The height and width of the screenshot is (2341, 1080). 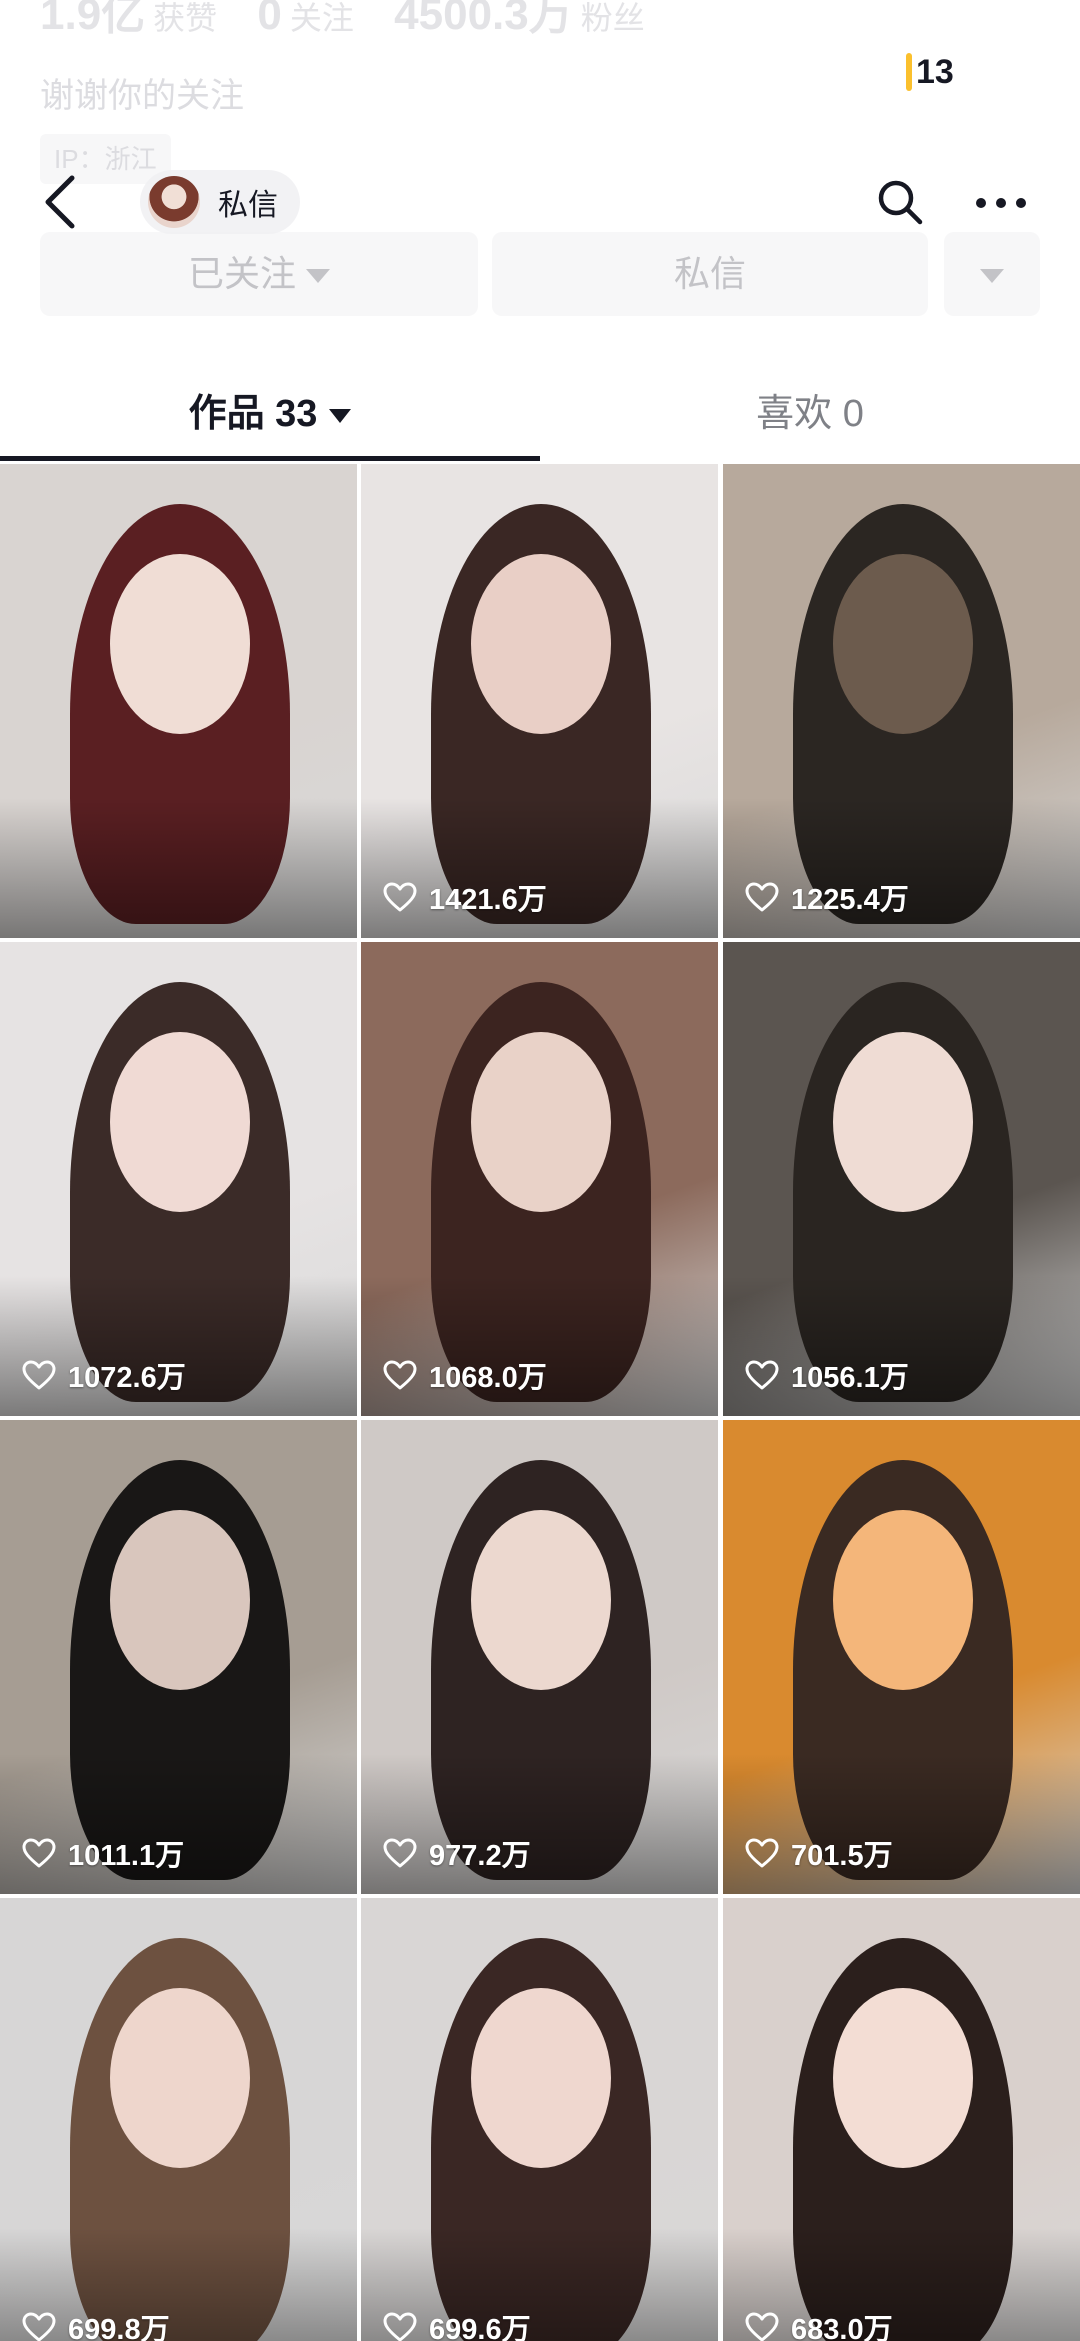 What do you see at coordinates (126, 1856) in the screenshot?
I see `like-count-value: 1011.1万` at bounding box center [126, 1856].